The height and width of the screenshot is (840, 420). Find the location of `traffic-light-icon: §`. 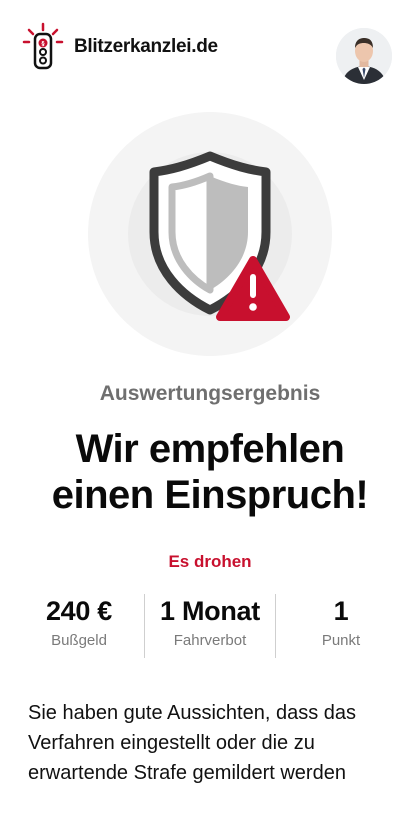

traffic-light-icon: § is located at coordinates (43, 47).